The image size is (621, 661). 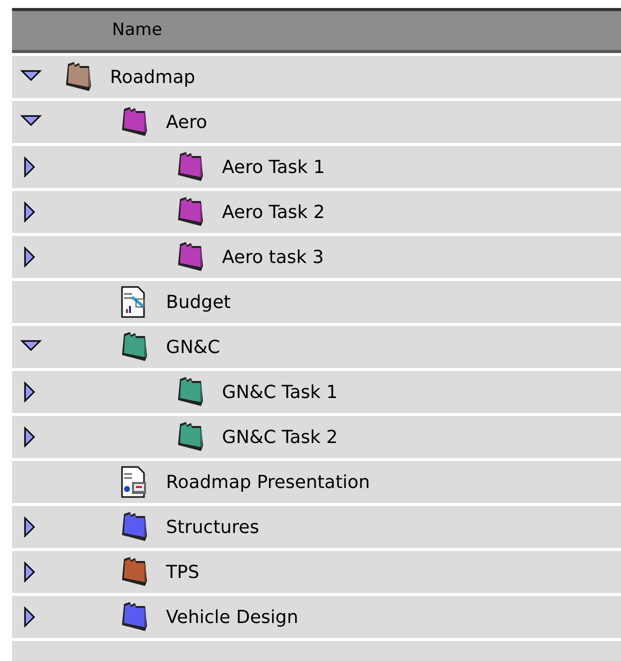 What do you see at coordinates (316, 617) in the screenshot?
I see `tree-row: Vehicle Design` at bounding box center [316, 617].